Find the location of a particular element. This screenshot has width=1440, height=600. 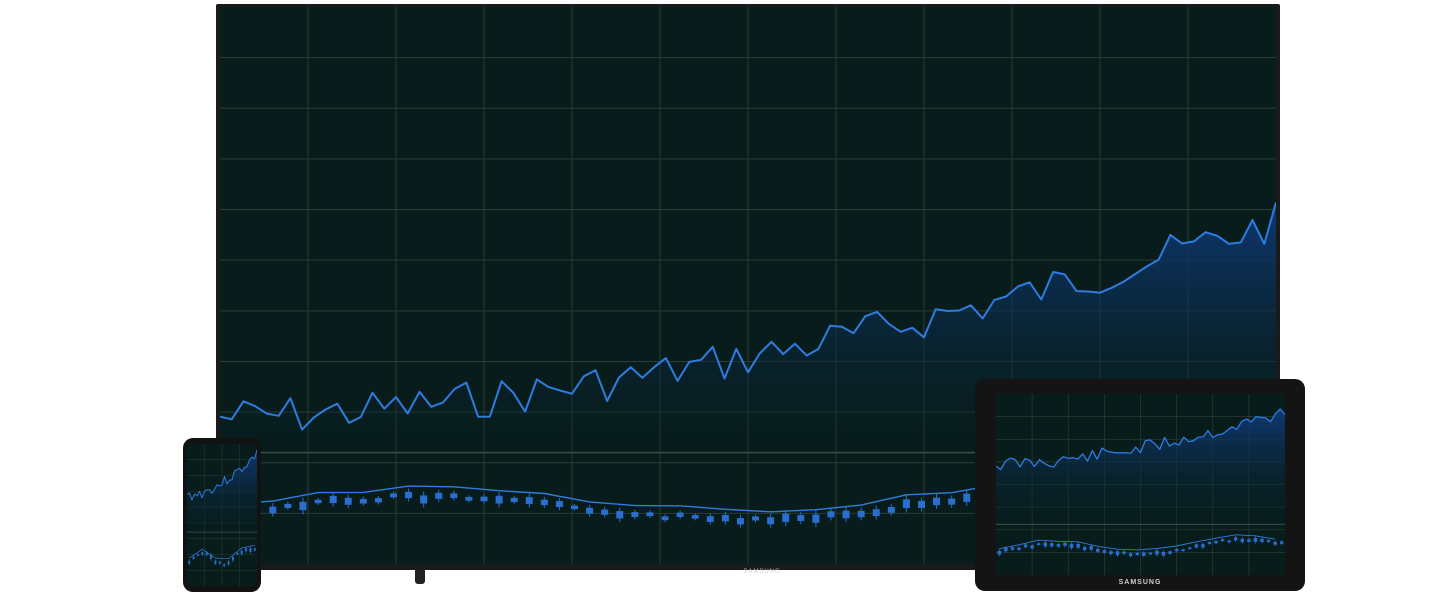

tablet-logo: SAMSUNG is located at coordinates (1140, 582).